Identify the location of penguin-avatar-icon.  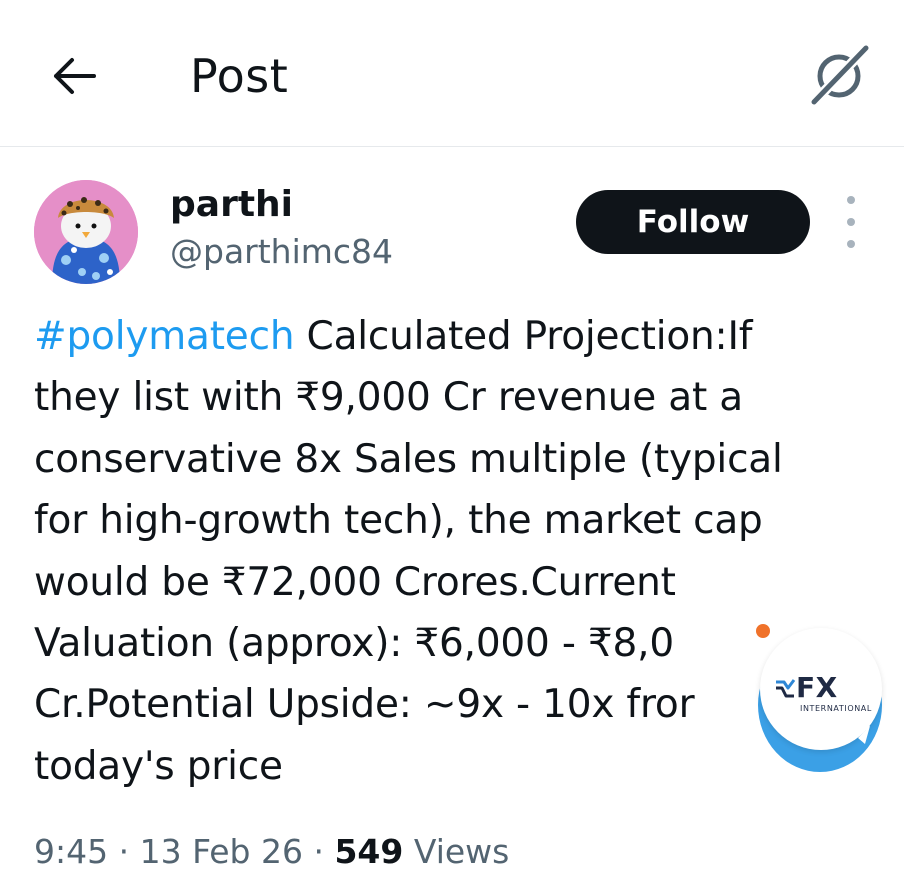
(86, 232).